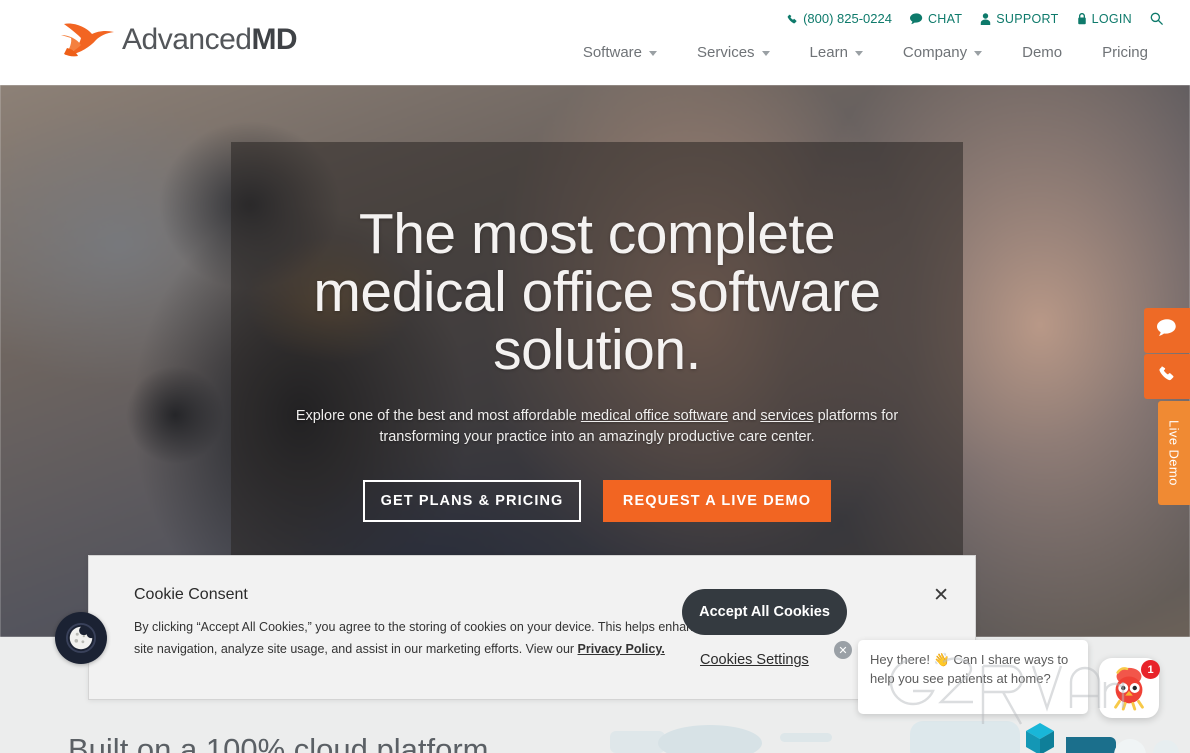  What do you see at coordinates (597, 350) in the screenshot?
I see `hero-title-line-3: solution.` at bounding box center [597, 350].